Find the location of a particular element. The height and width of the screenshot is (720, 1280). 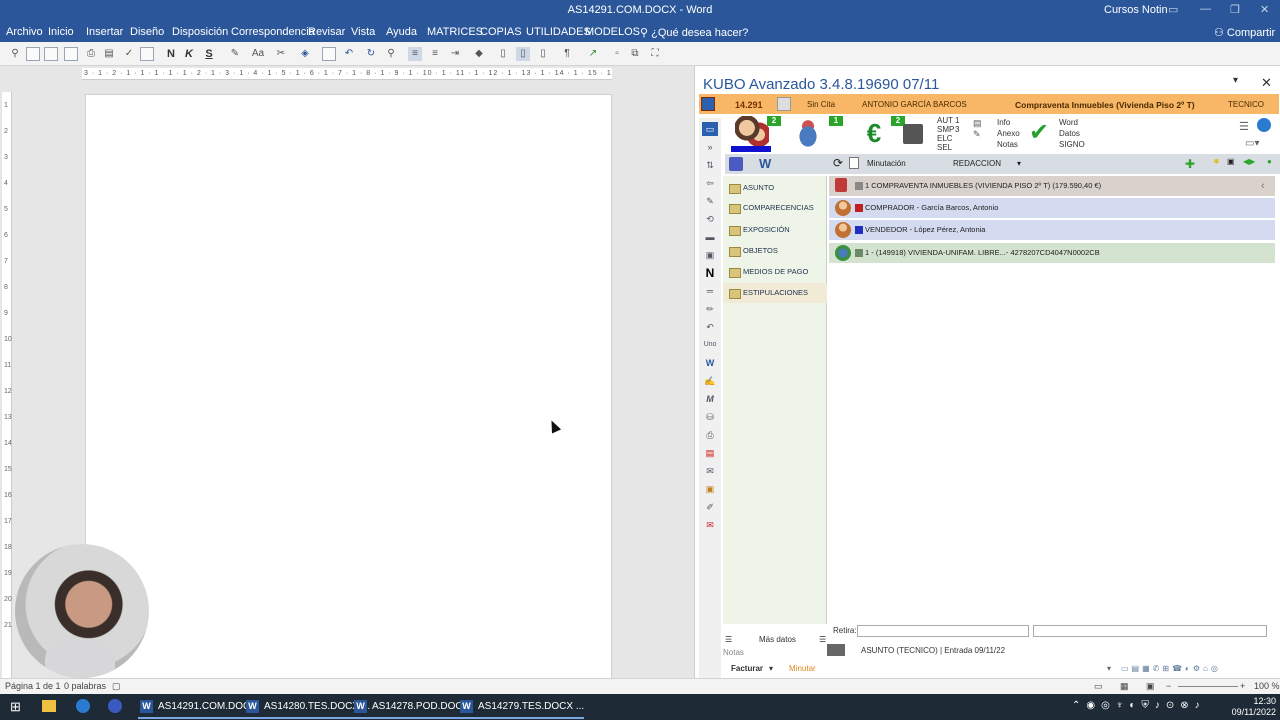

clock: 12:30 09/11/2022 is located at coordinates (1253, 707).